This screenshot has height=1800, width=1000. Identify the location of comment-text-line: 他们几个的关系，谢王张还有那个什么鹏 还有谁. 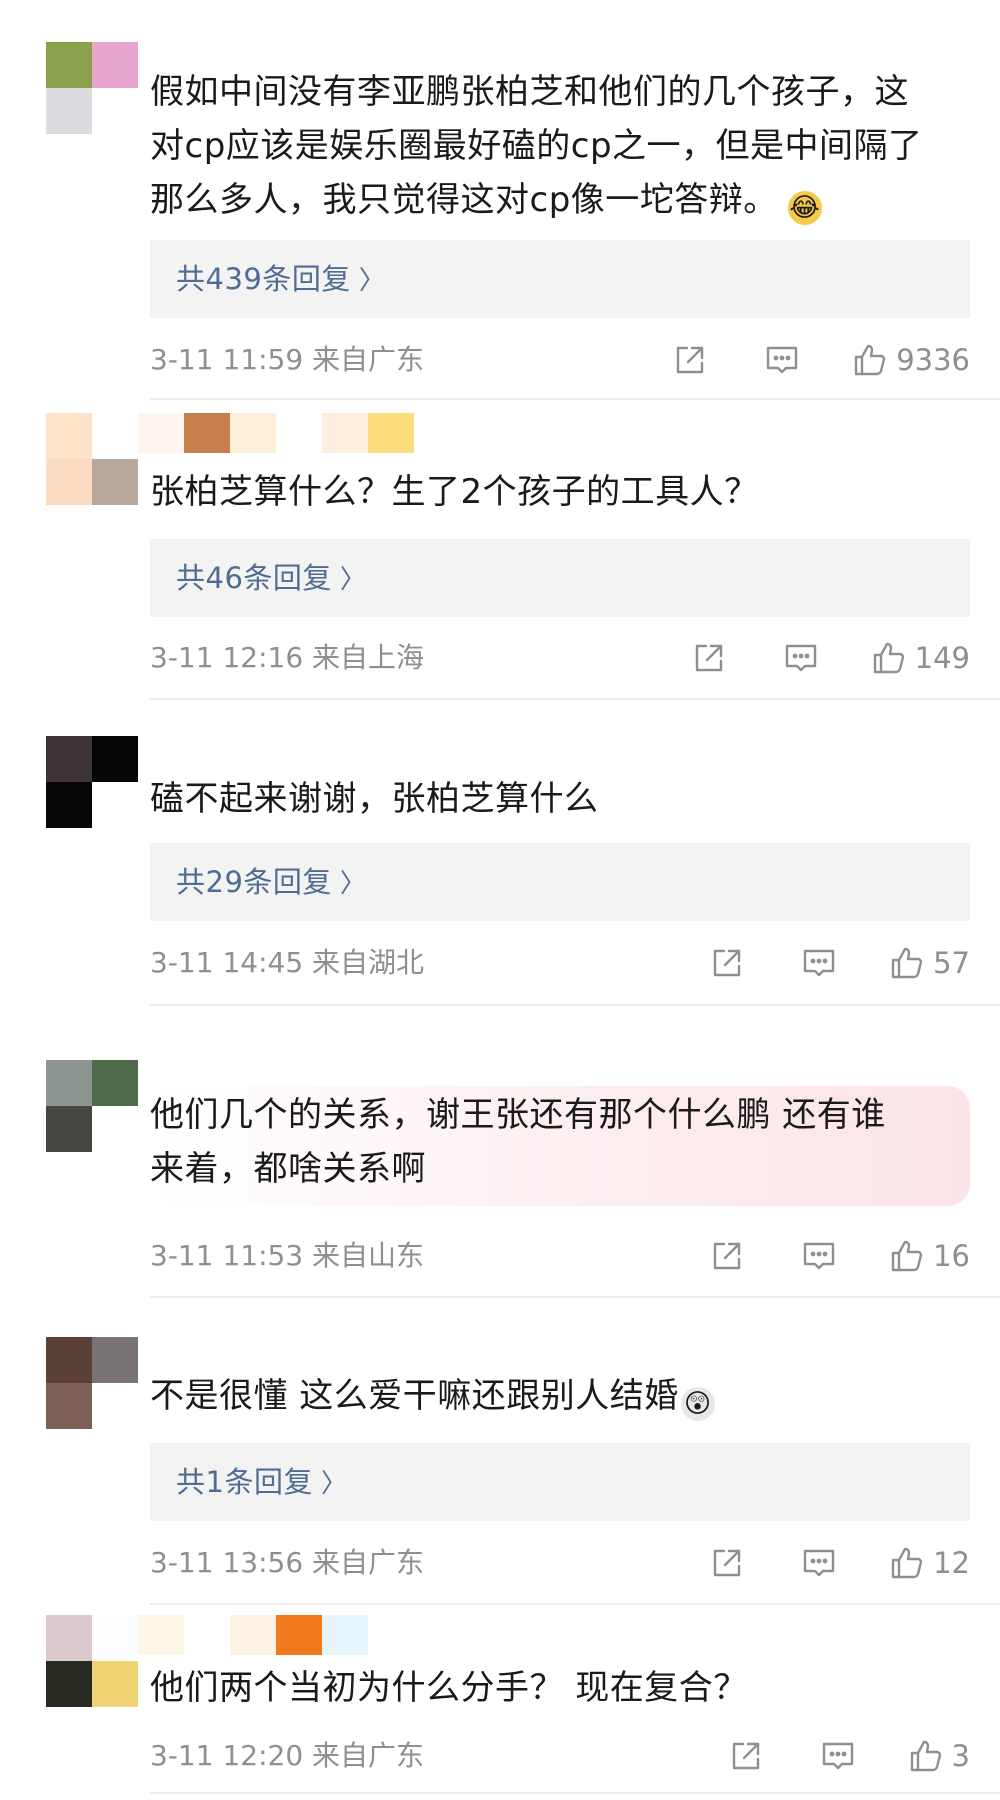
(518, 1115).